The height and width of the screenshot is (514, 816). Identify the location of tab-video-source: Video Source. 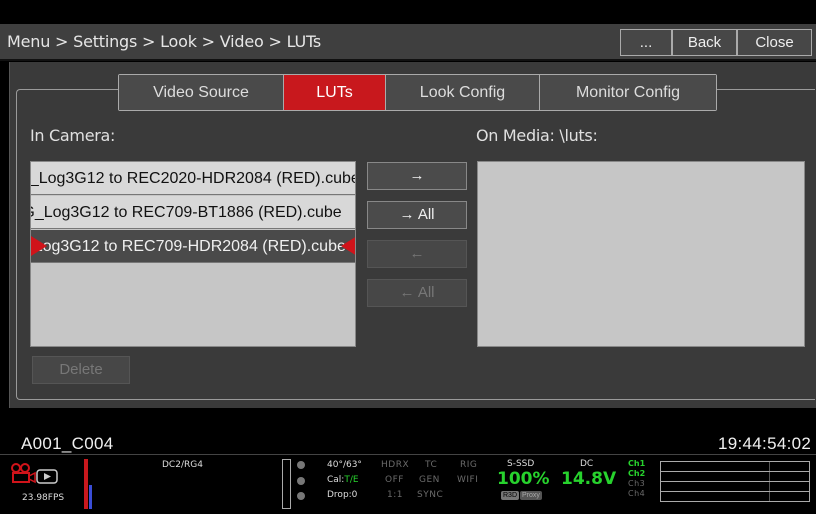
(201, 92).